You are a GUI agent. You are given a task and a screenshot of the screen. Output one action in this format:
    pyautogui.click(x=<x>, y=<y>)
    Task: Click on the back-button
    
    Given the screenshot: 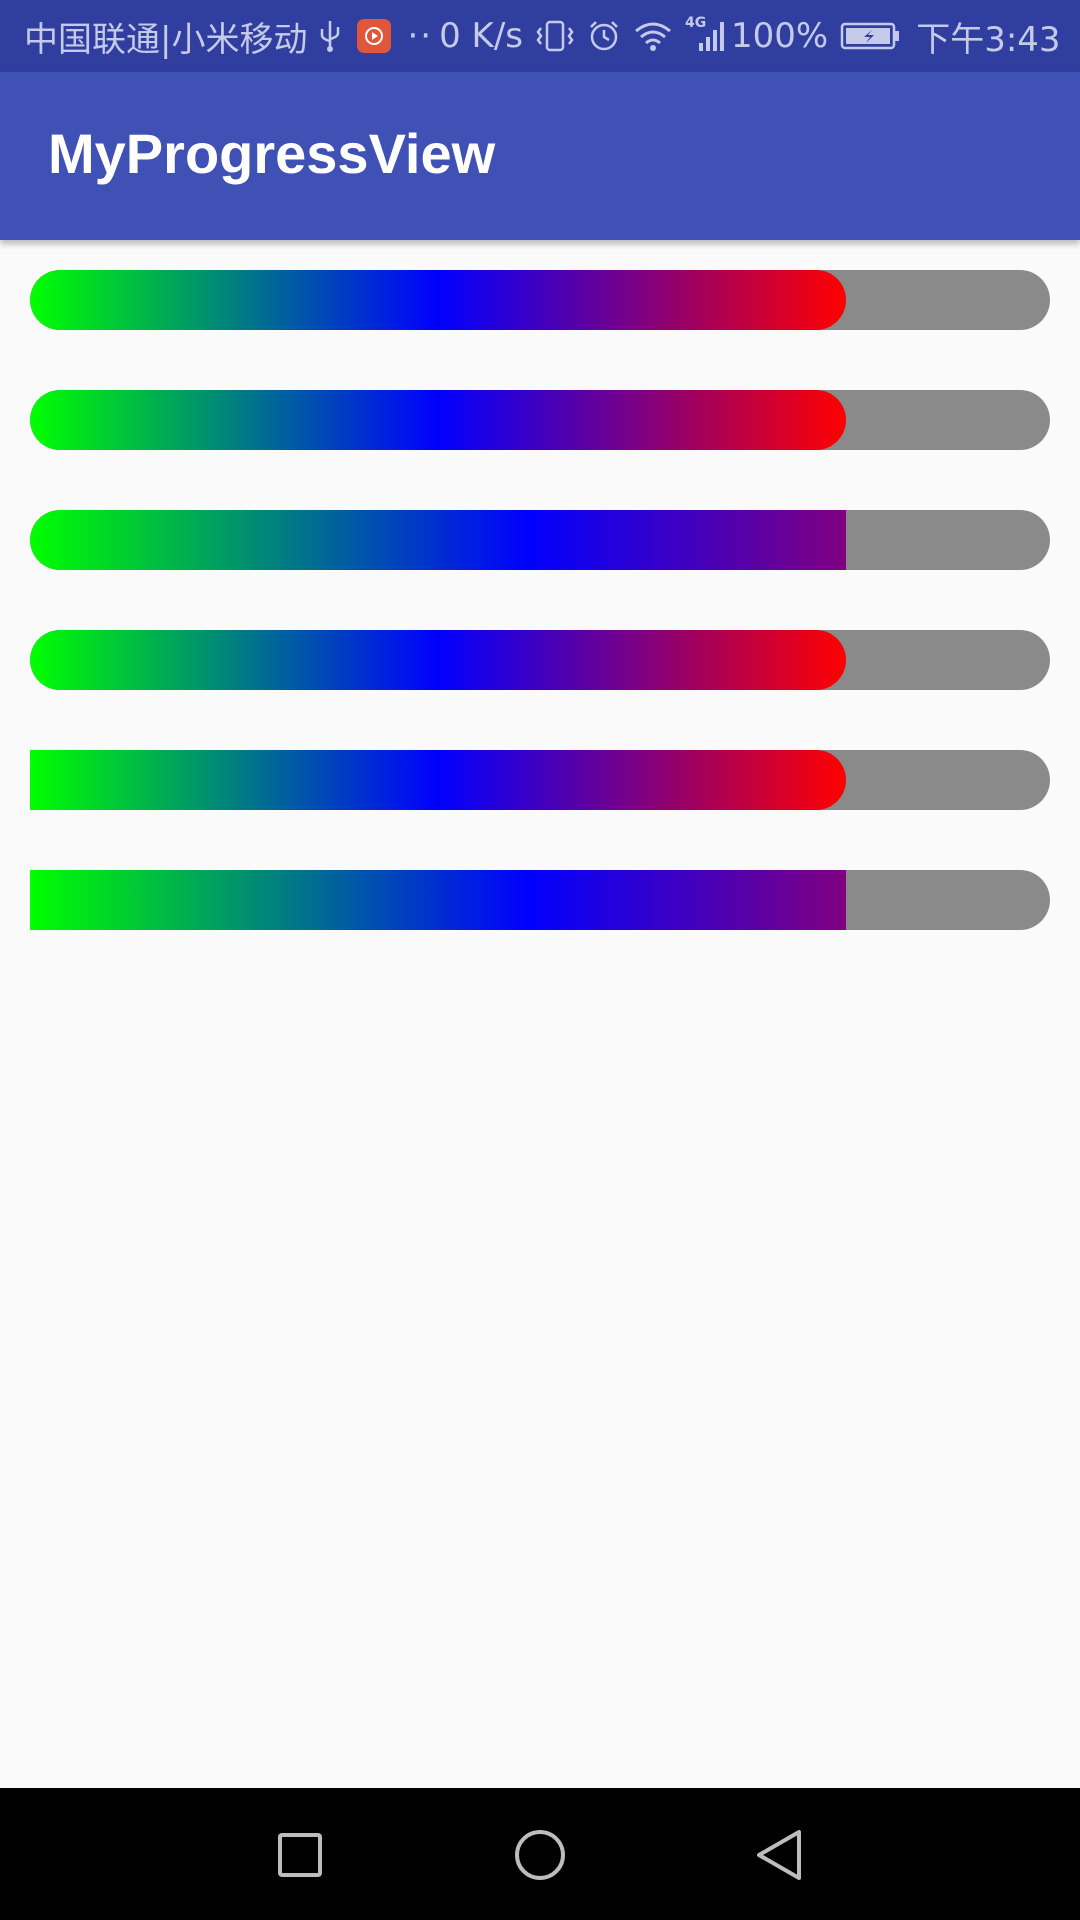 What is the action you would take?
    pyautogui.click(x=780, y=1855)
    